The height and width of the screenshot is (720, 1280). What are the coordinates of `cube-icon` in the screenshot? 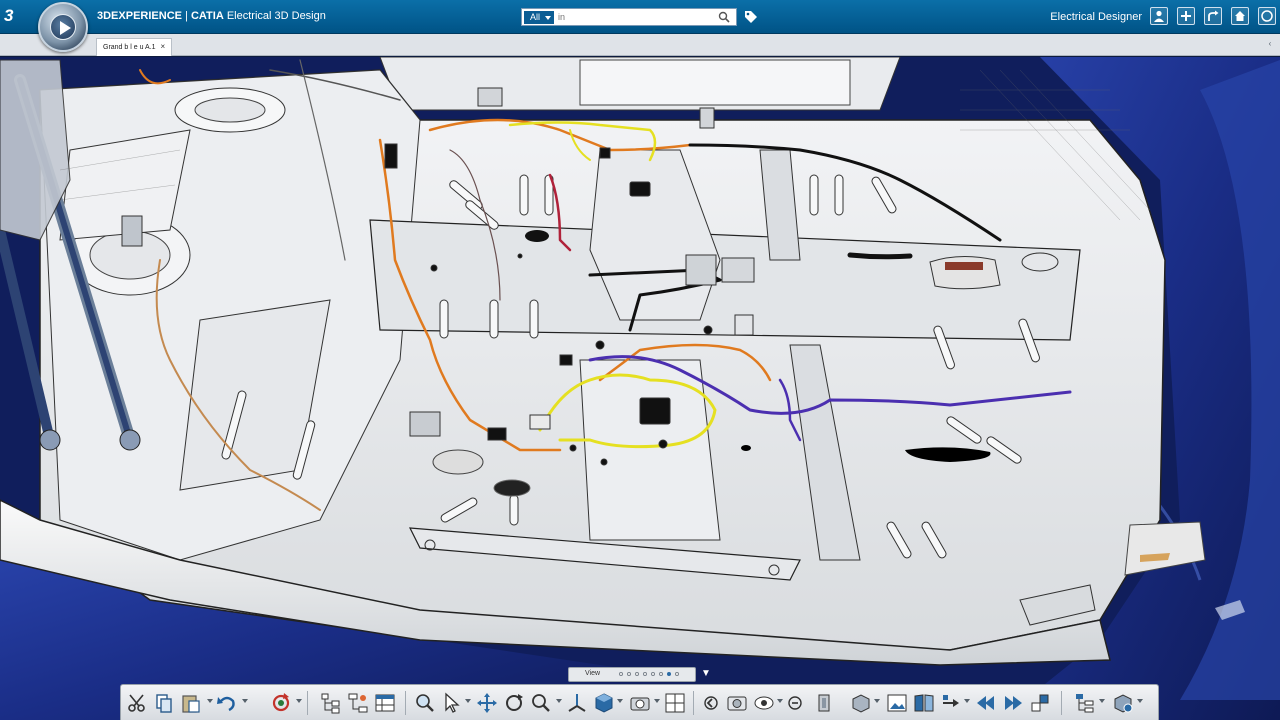 It's located at (604, 703).